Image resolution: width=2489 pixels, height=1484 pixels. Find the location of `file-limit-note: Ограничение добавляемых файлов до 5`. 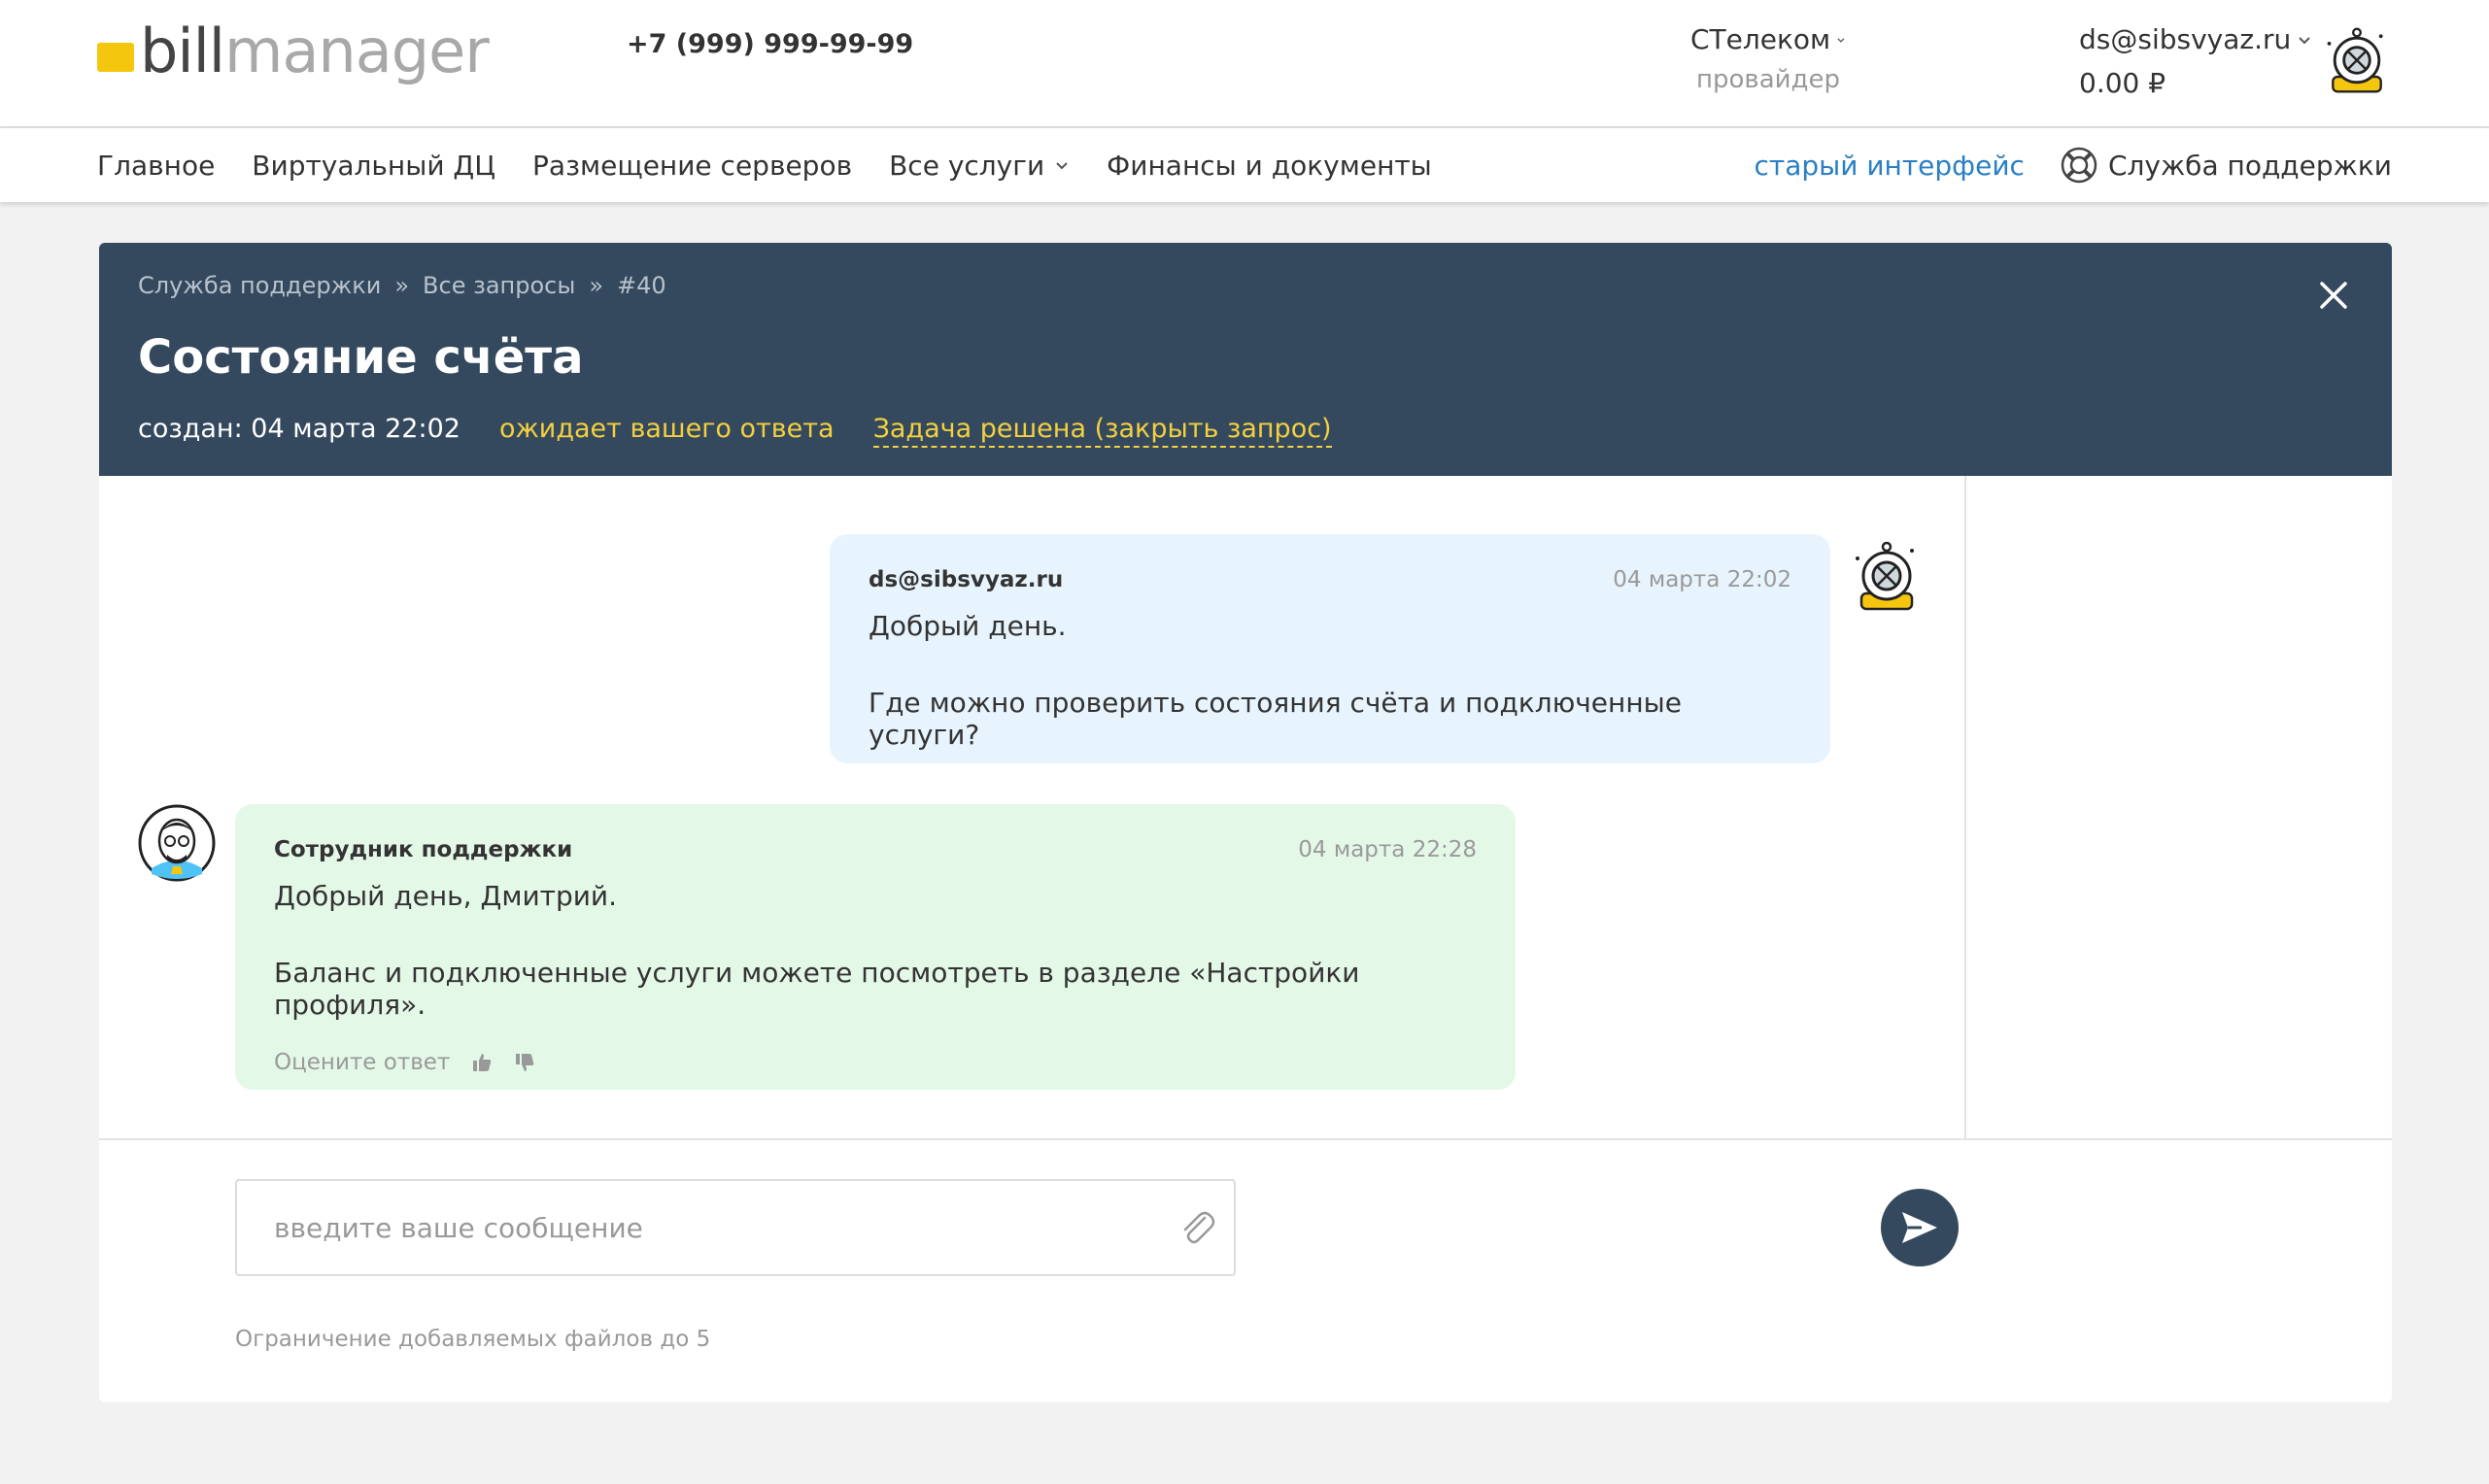

file-limit-note: Ограничение добавляемых файлов до 5 is located at coordinates (473, 1339).